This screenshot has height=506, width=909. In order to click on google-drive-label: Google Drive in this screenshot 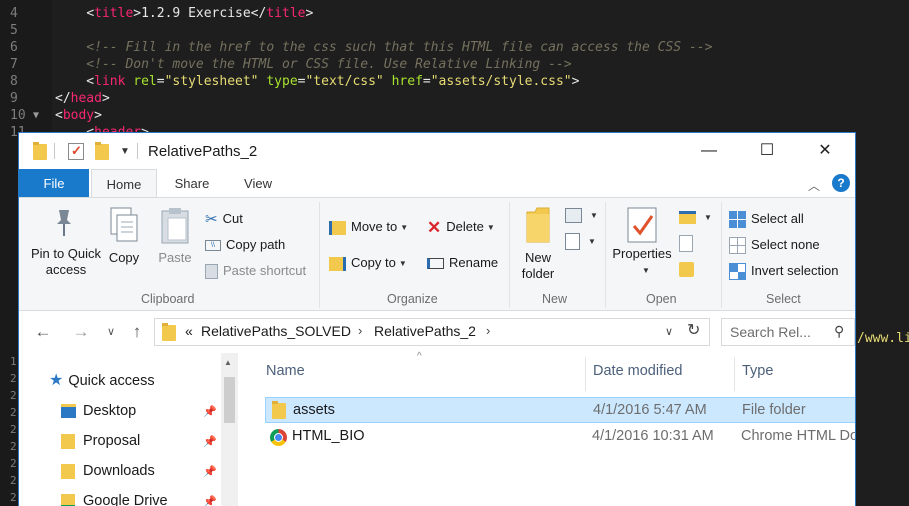, I will do `click(125, 499)`.